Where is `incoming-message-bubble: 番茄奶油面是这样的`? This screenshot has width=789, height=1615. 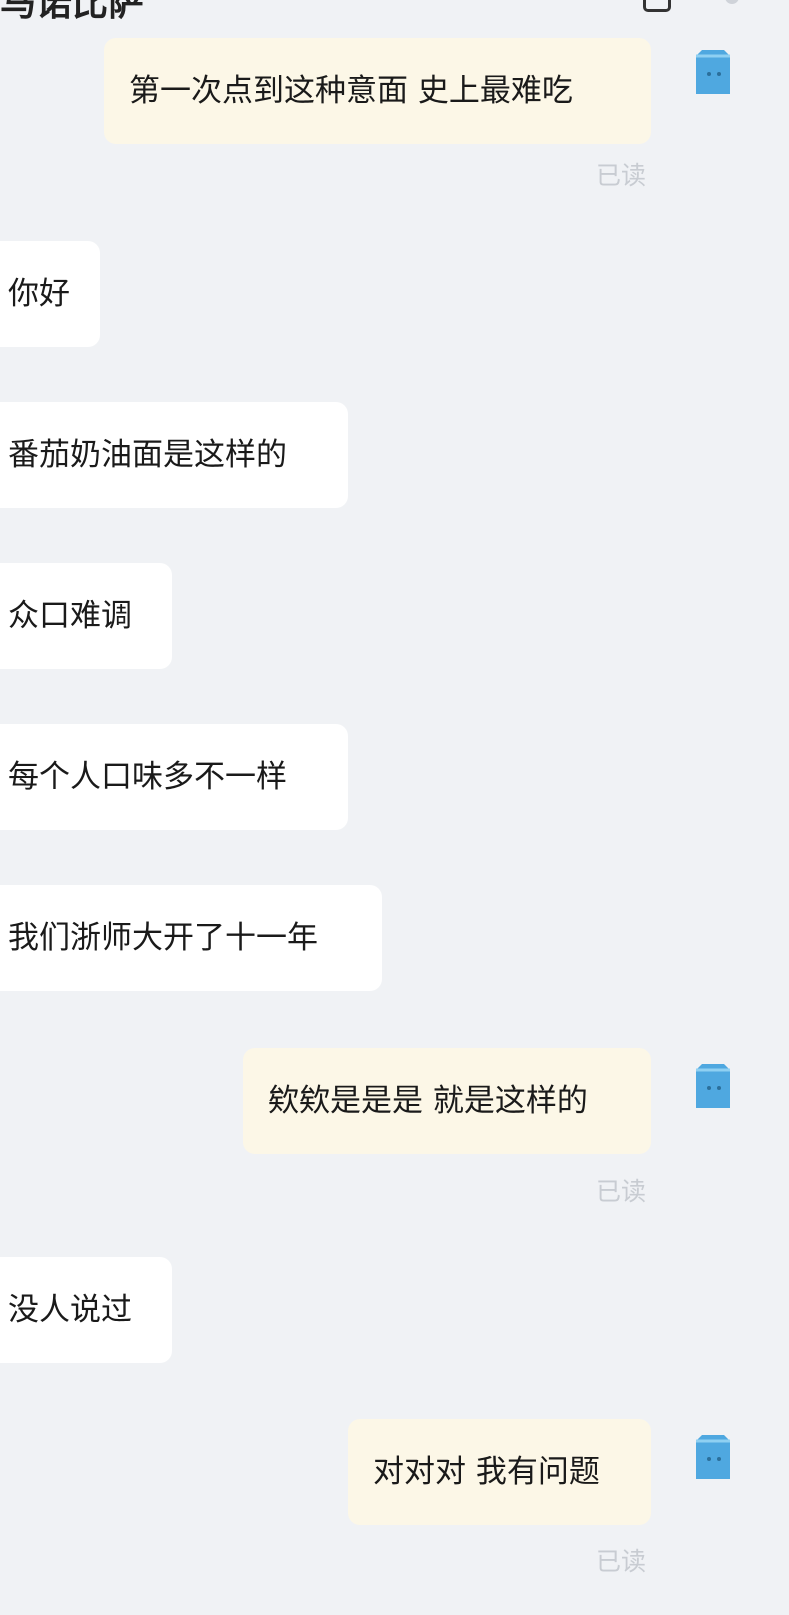
incoming-message-bubble: 番茄奶油面是这样的 is located at coordinates (174, 455).